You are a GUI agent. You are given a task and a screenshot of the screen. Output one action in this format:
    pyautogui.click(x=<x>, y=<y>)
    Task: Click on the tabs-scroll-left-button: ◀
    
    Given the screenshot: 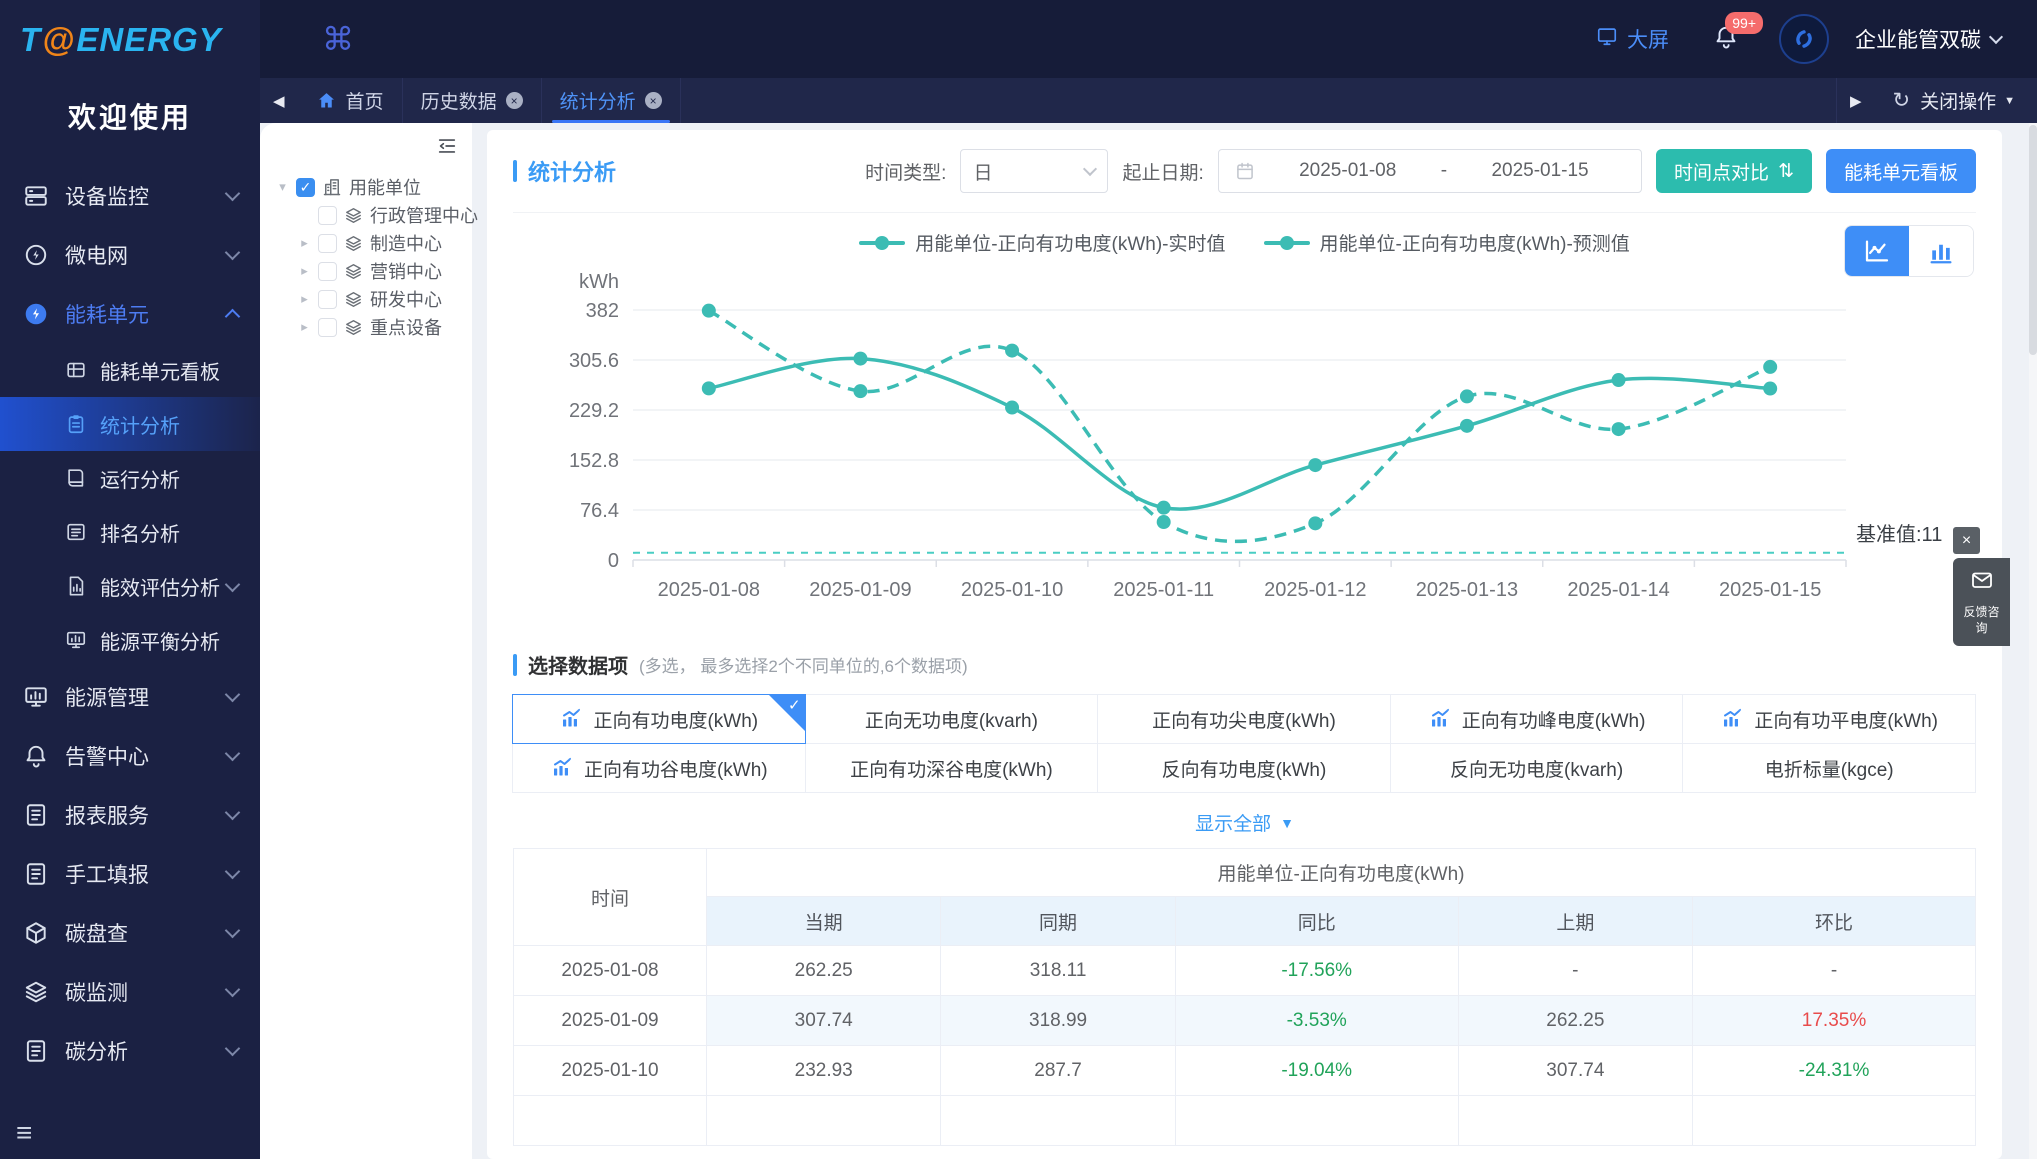 What is the action you would take?
    pyautogui.click(x=279, y=100)
    